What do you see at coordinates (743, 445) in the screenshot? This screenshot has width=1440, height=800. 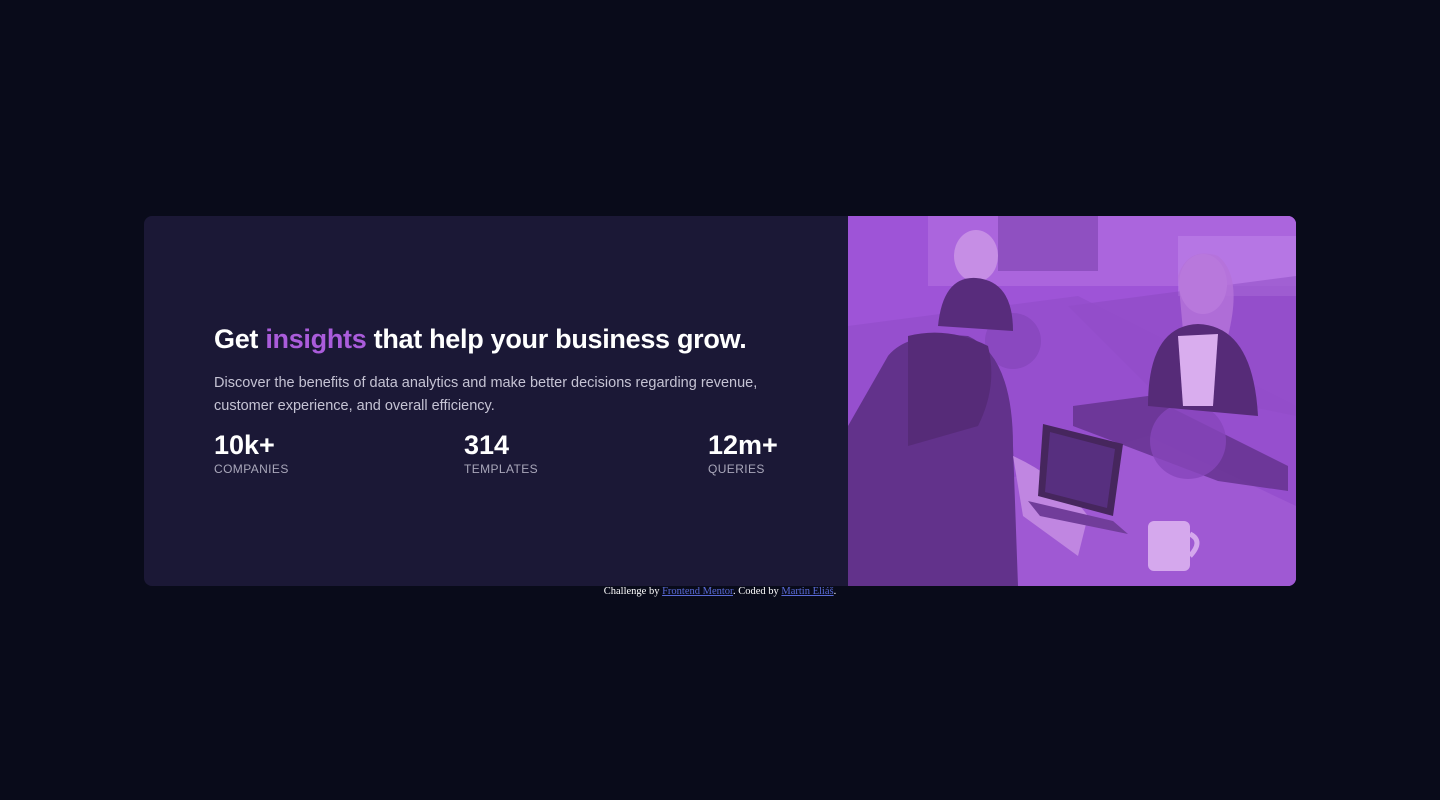 I see `stat-value: 12m+` at bounding box center [743, 445].